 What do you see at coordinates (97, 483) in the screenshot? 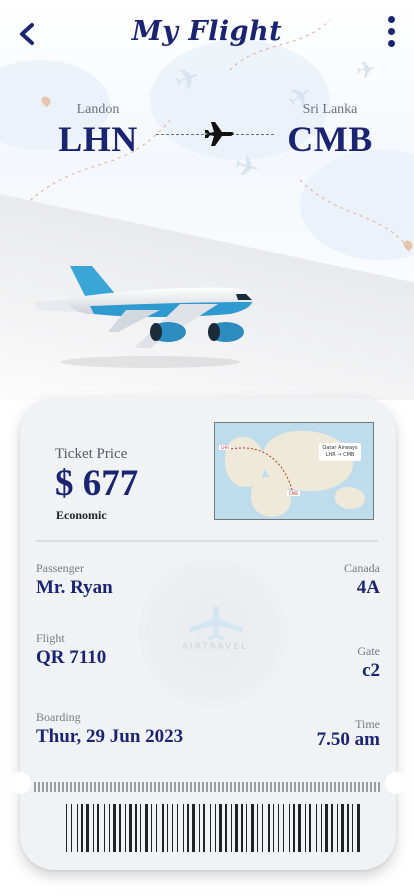
I see `ticket-price: $ 677` at bounding box center [97, 483].